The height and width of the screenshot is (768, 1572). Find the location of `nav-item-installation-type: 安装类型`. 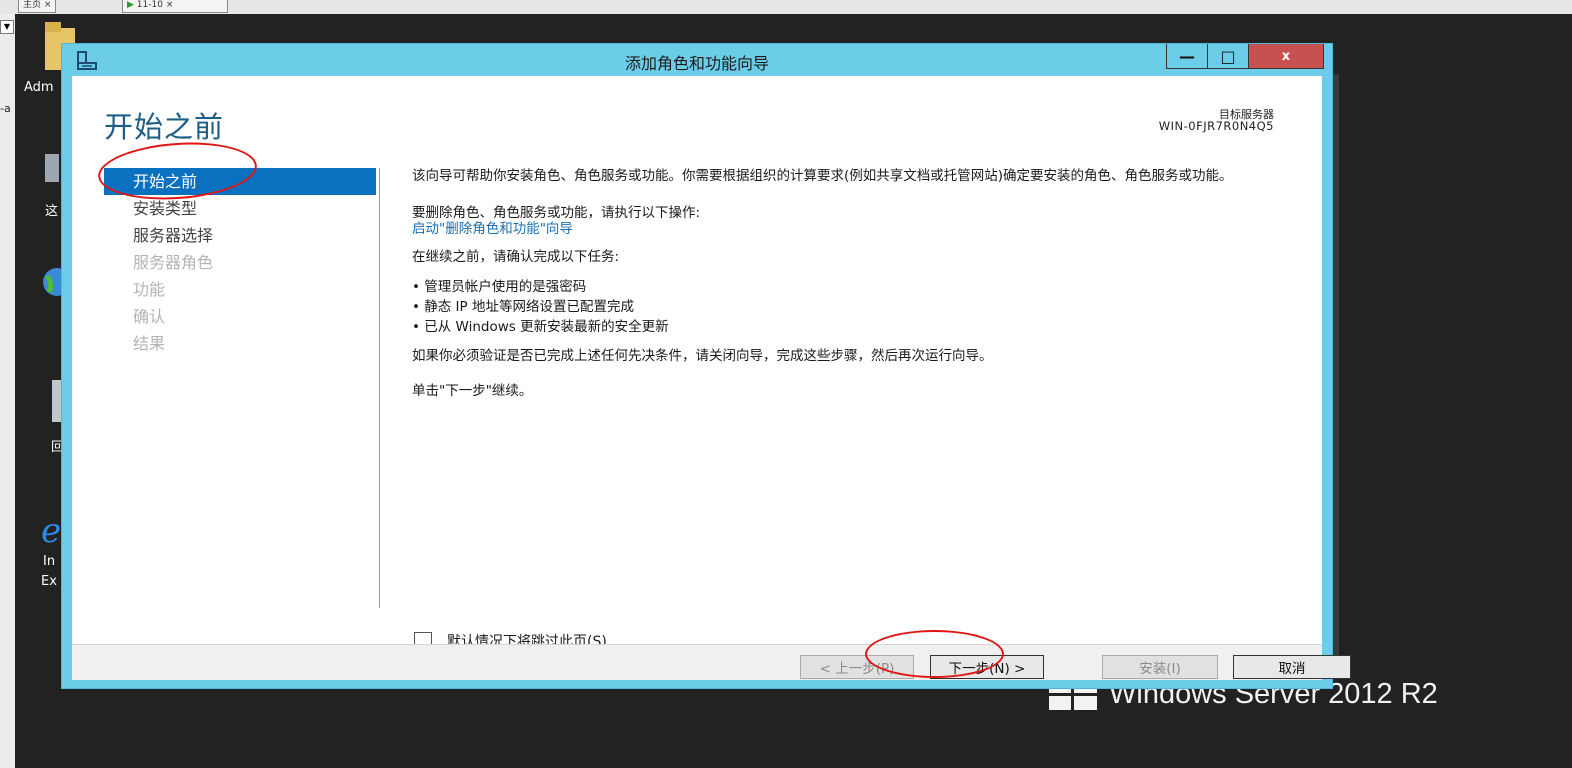

nav-item-installation-type: 安装类型 is located at coordinates (240, 208).